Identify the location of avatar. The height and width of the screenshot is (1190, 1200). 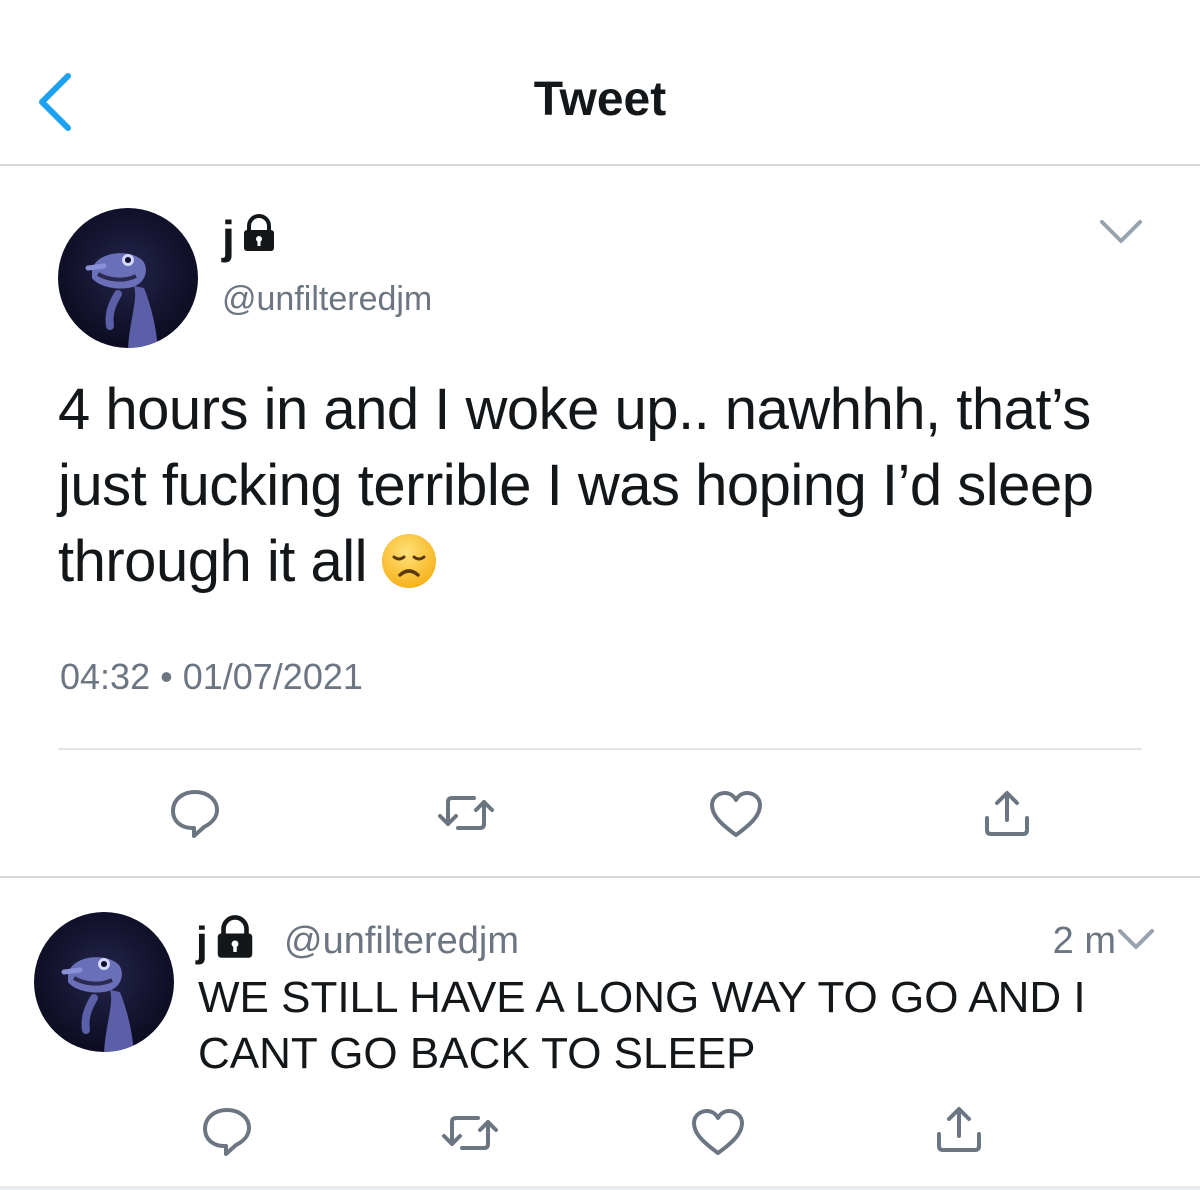
(128, 278).